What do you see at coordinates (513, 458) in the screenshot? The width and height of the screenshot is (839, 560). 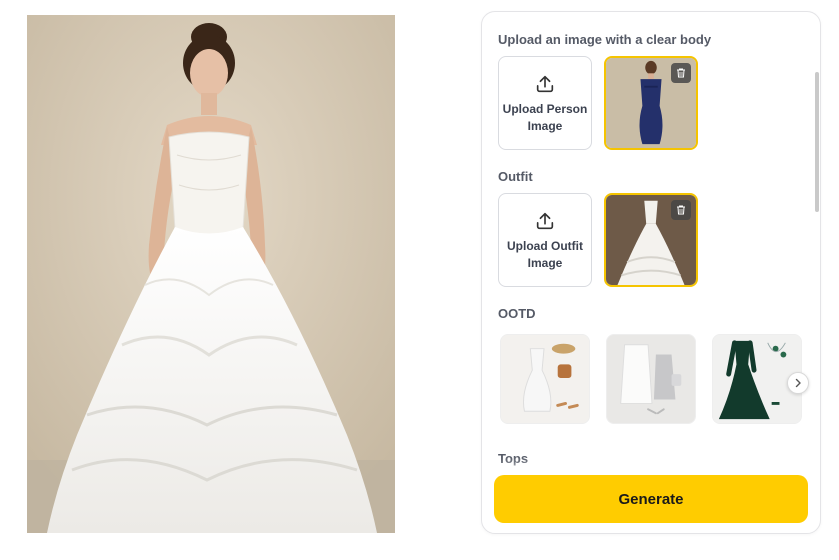 I see `tops-section-title: Tops` at bounding box center [513, 458].